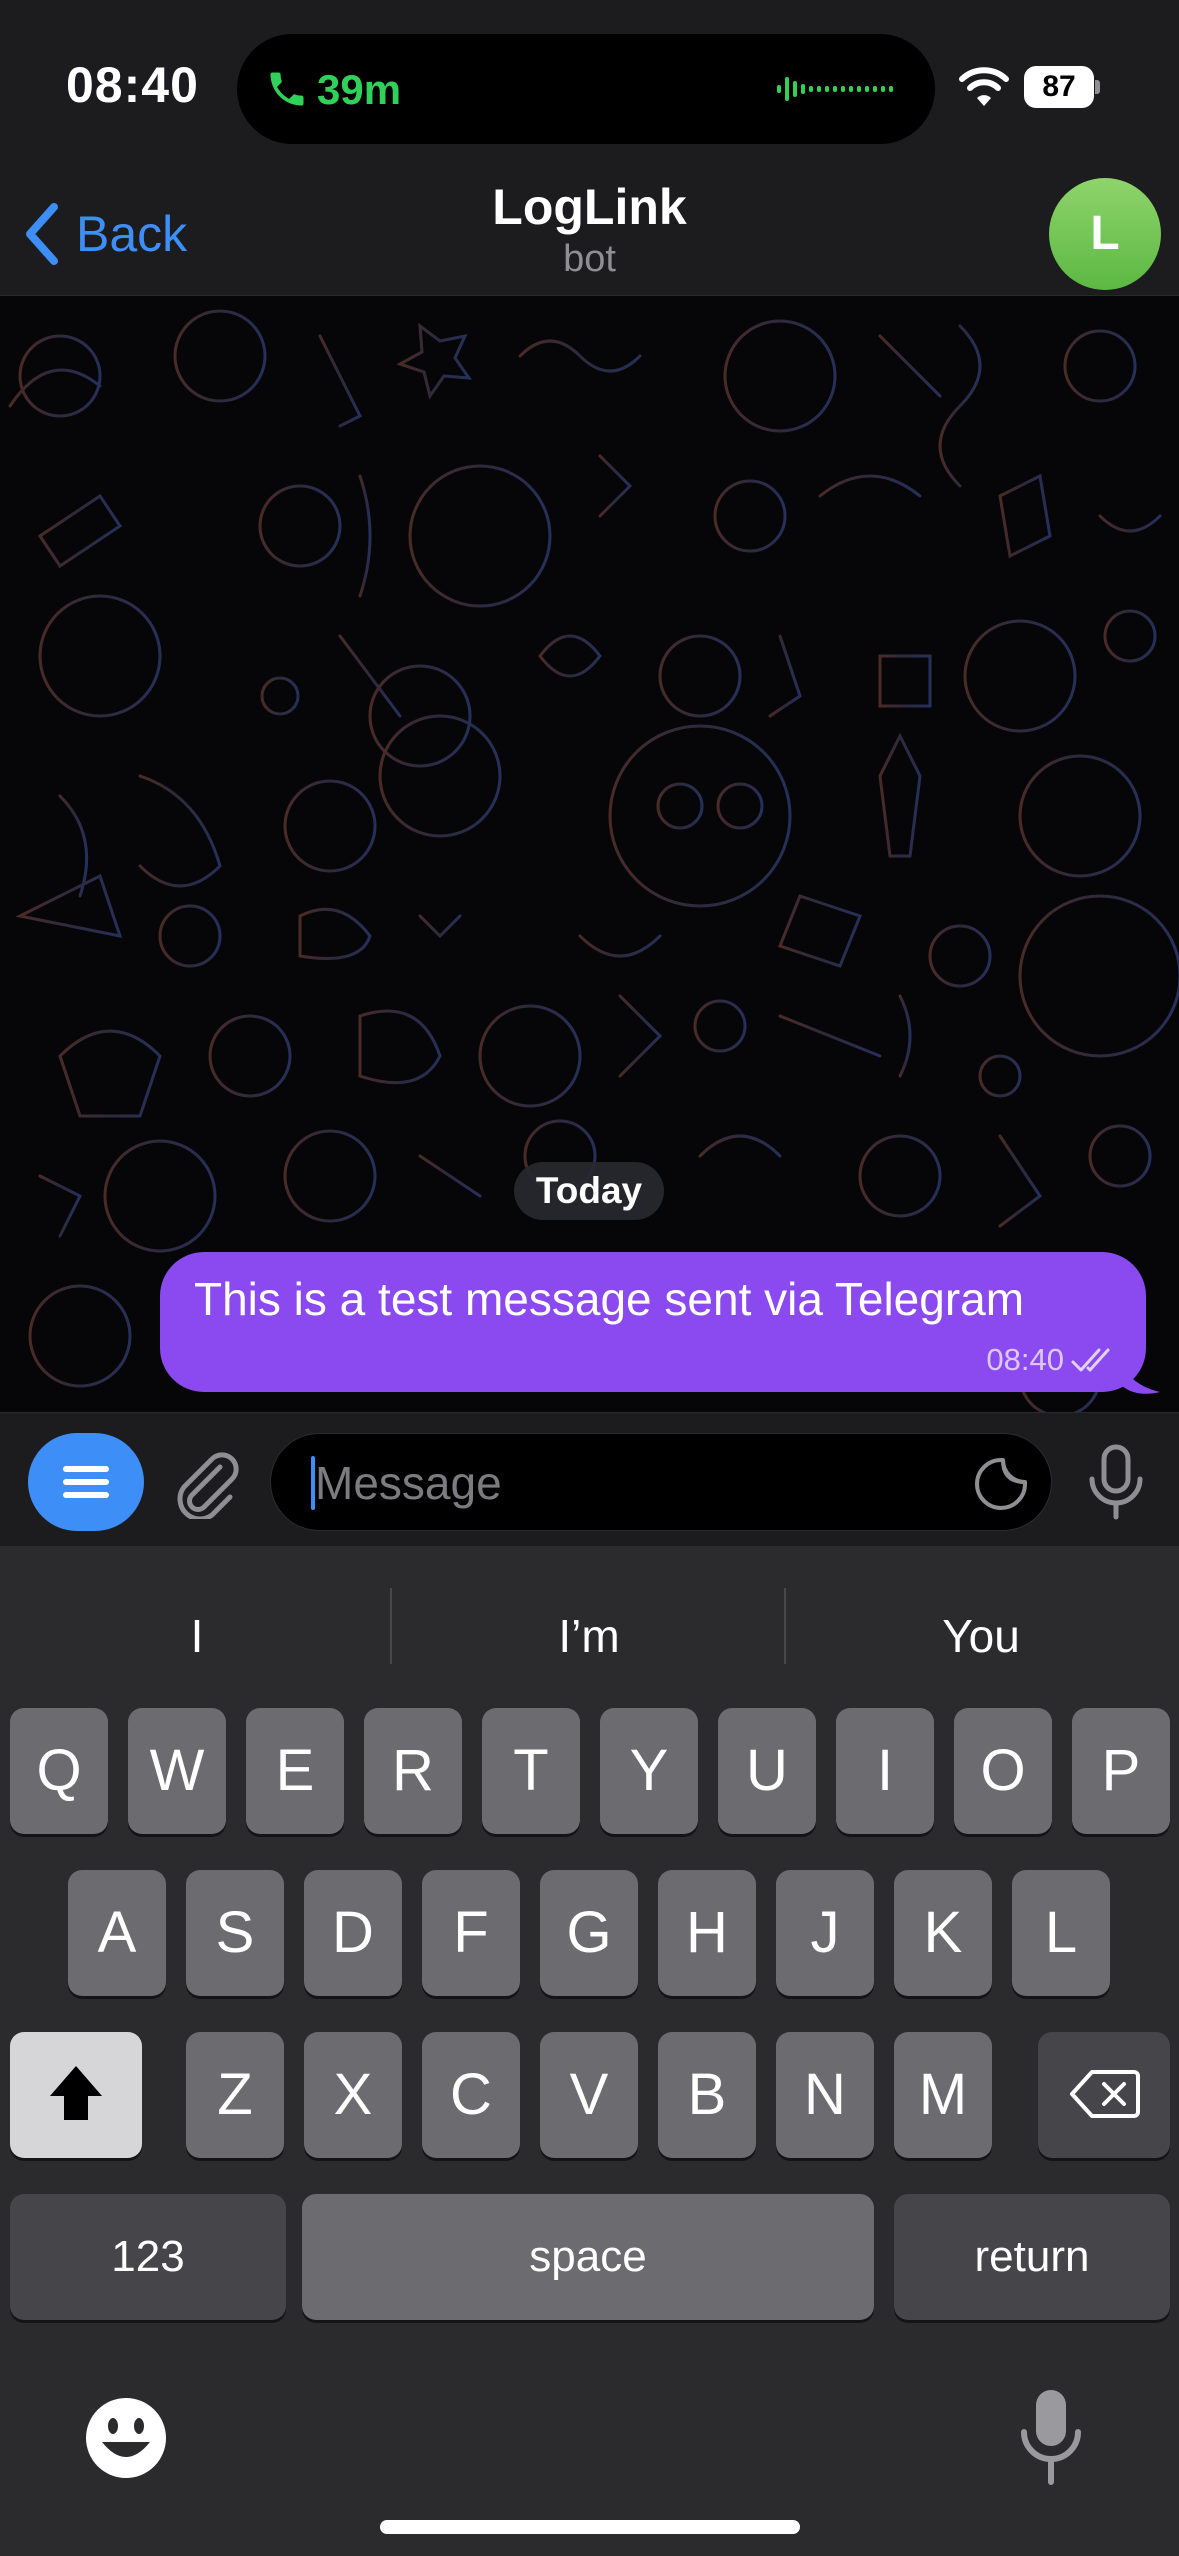 The height and width of the screenshot is (2556, 1179). What do you see at coordinates (531, 1771) in the screenshot?
I see `key-t: T` at bounding box center [531, 1771].